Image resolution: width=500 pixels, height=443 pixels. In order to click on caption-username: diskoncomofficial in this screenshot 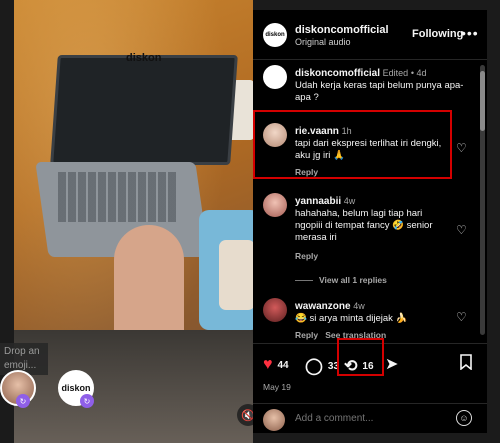, I will do `click(337, 73)`.